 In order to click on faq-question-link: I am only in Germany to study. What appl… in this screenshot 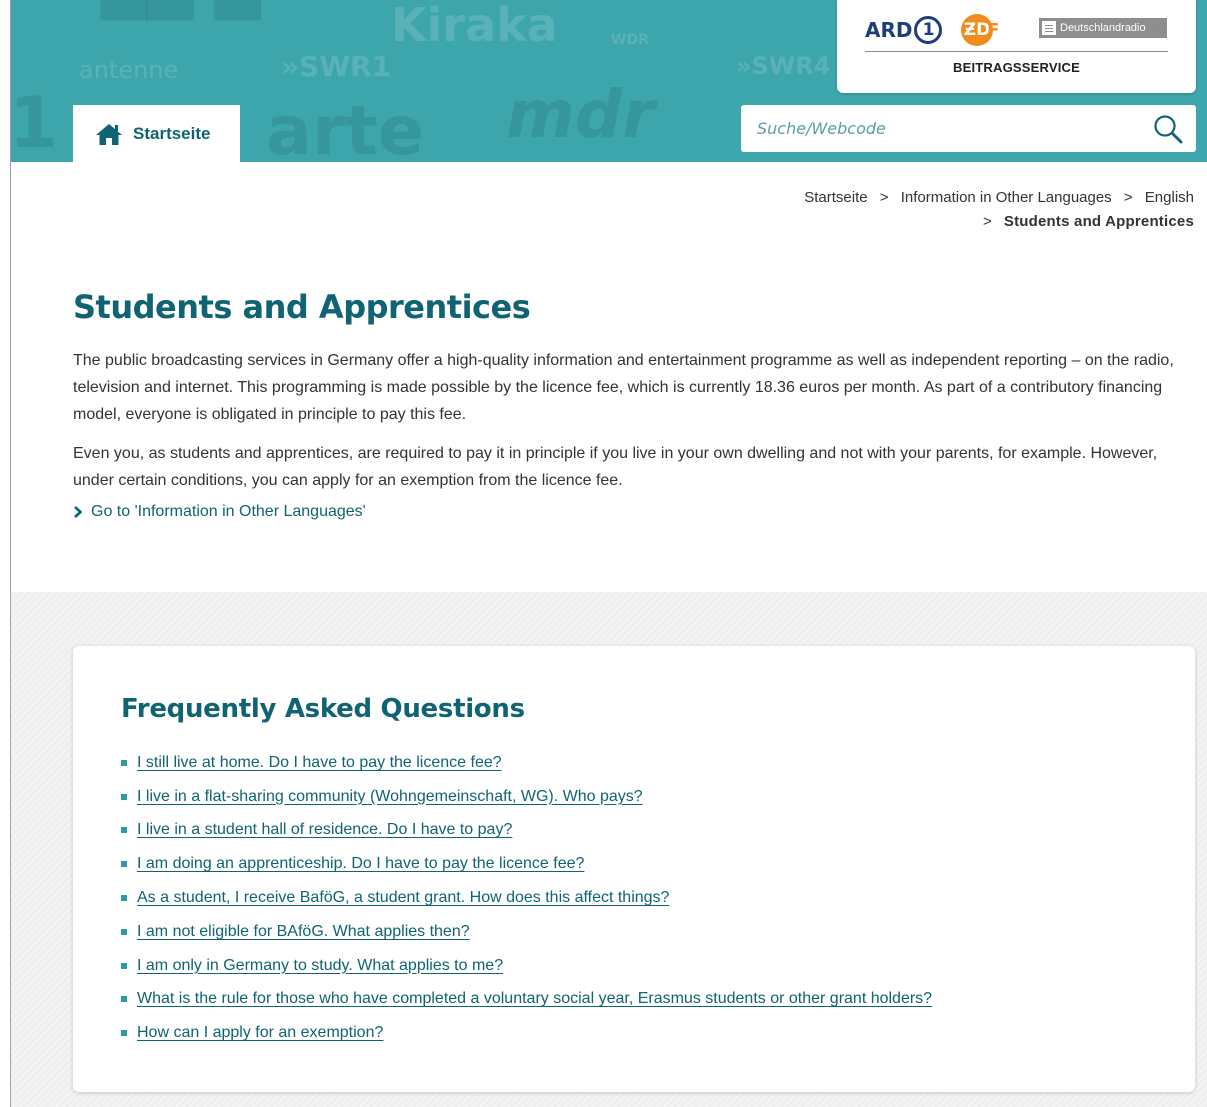, I will do `click(320, 966)`.